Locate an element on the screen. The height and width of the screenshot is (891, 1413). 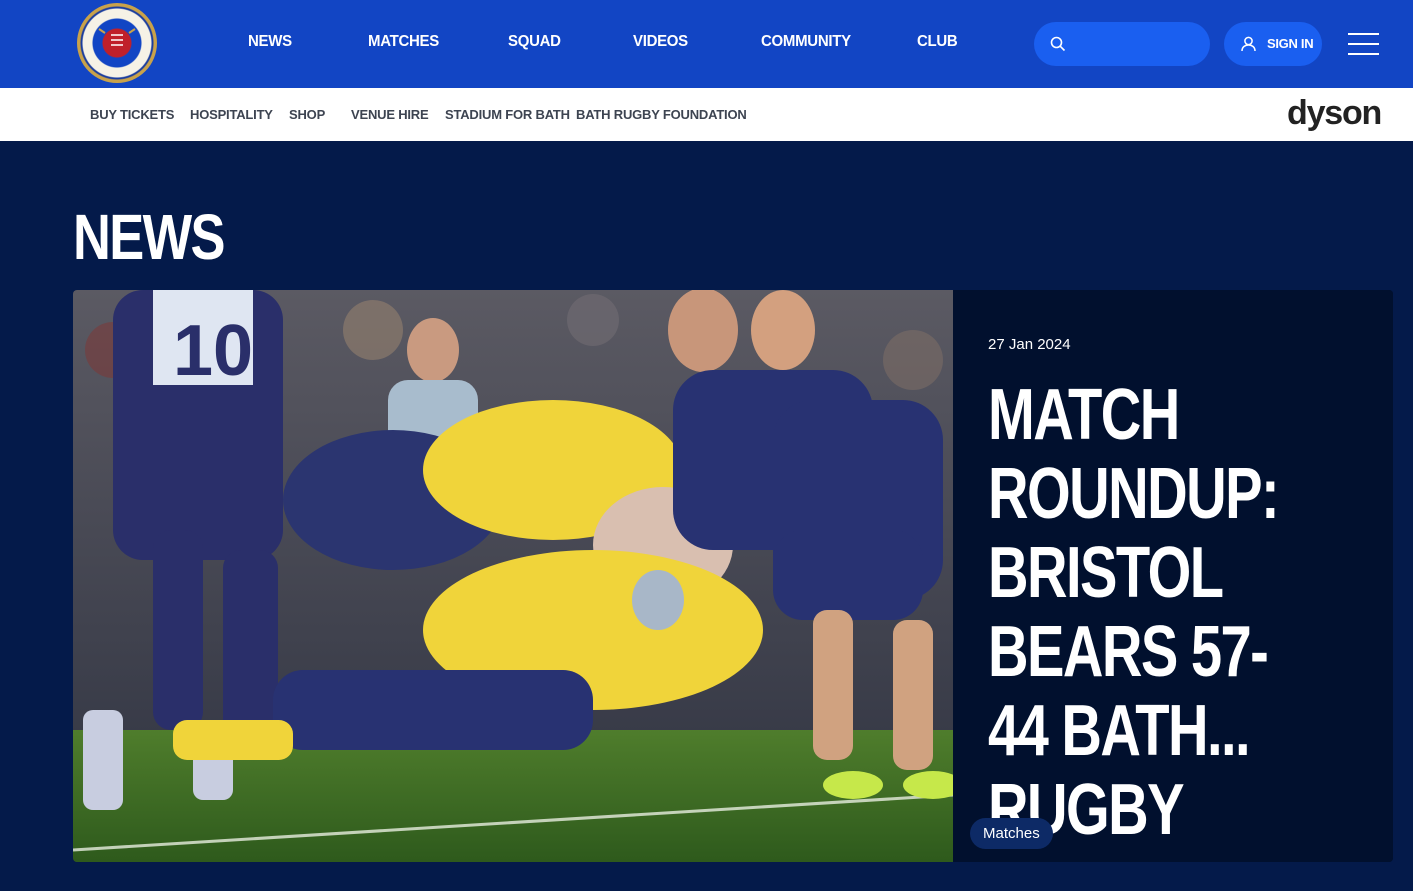
hamburger-menu-icon is located at coordinates (1363, 44).